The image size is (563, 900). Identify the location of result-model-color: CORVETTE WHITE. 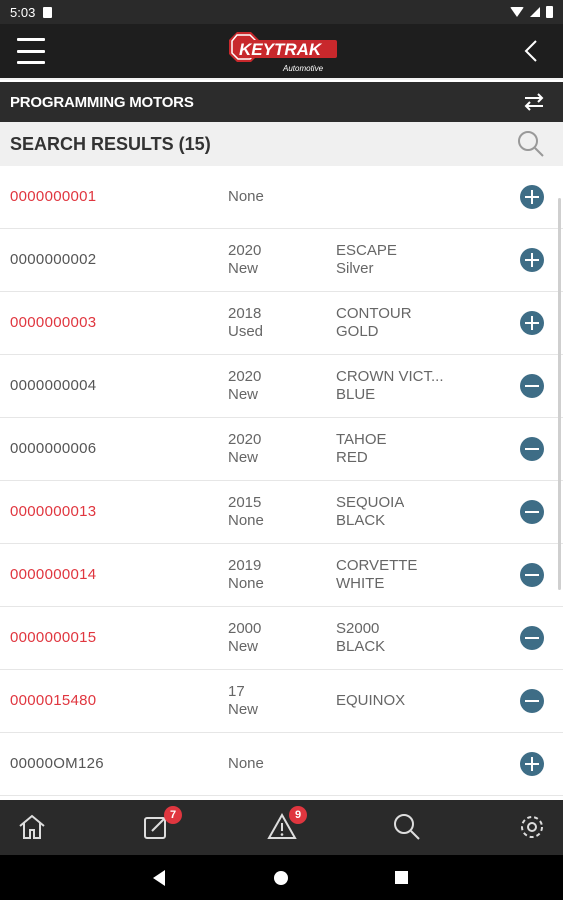
(376, 575).